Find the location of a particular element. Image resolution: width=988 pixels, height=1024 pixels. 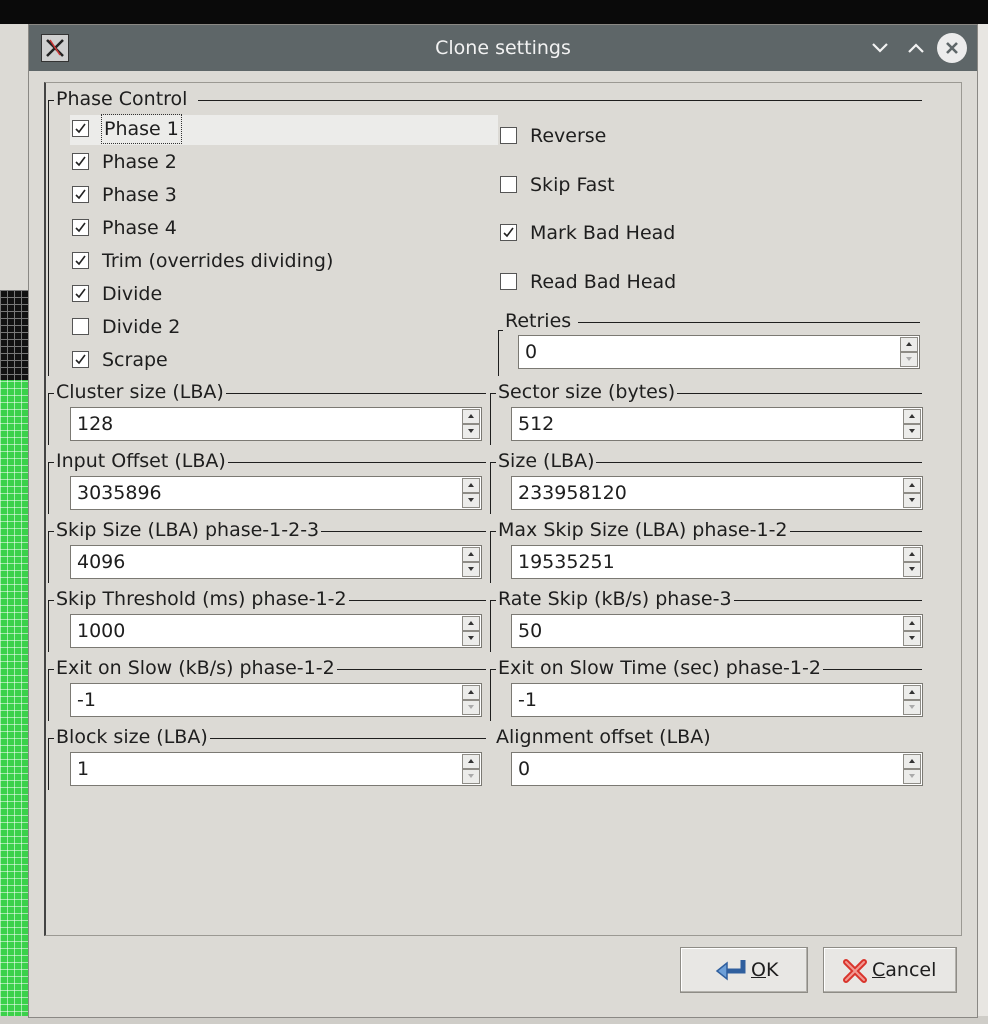

retries-spinbox: 0 is located at coordinates (719, 352).